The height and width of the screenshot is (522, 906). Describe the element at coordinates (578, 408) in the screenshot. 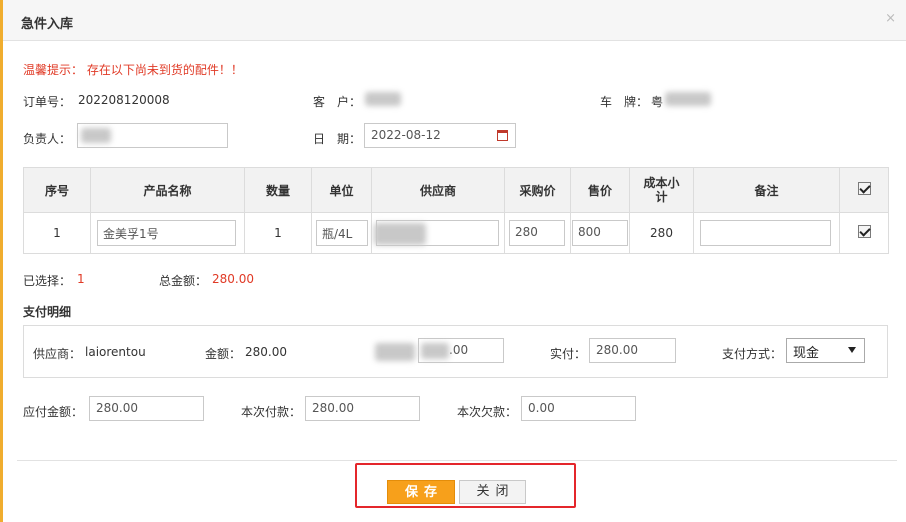

I see `owed-input: 0.00` at that location.